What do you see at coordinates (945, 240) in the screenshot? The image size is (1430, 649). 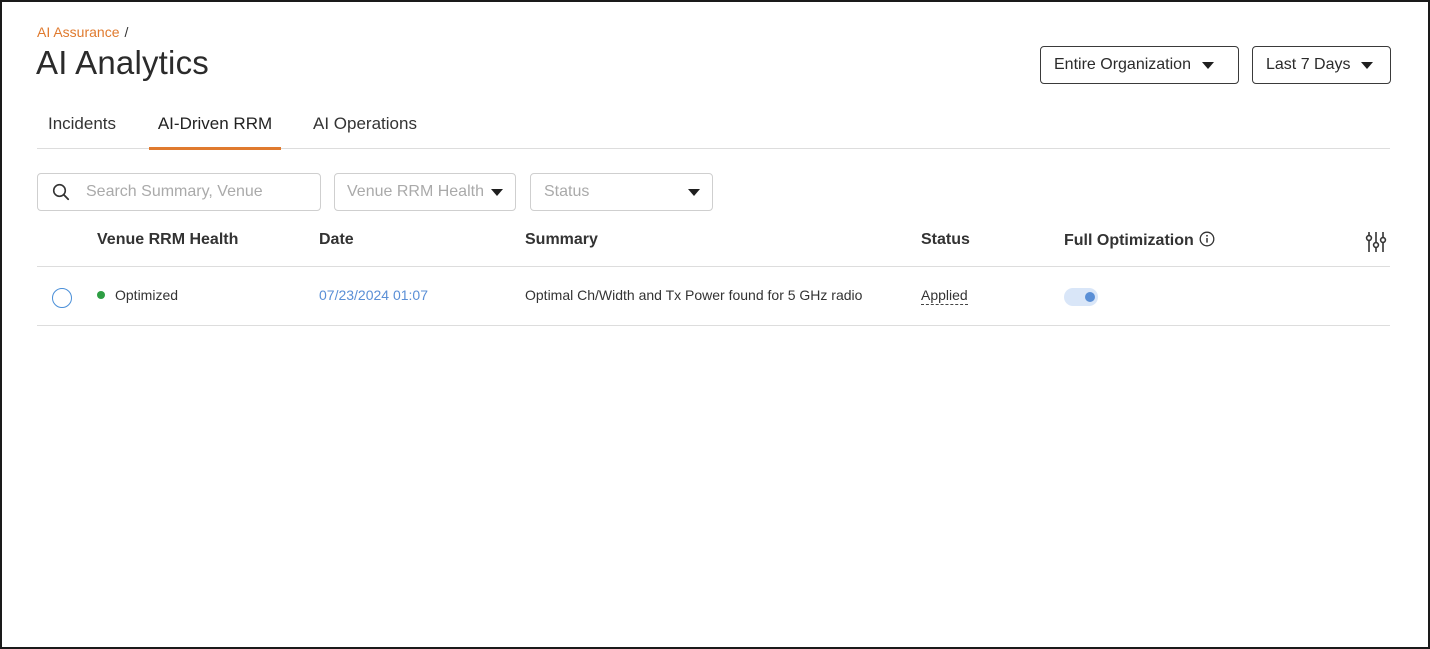 I see `column-header-status: Status` at bounding box center [945, 240].